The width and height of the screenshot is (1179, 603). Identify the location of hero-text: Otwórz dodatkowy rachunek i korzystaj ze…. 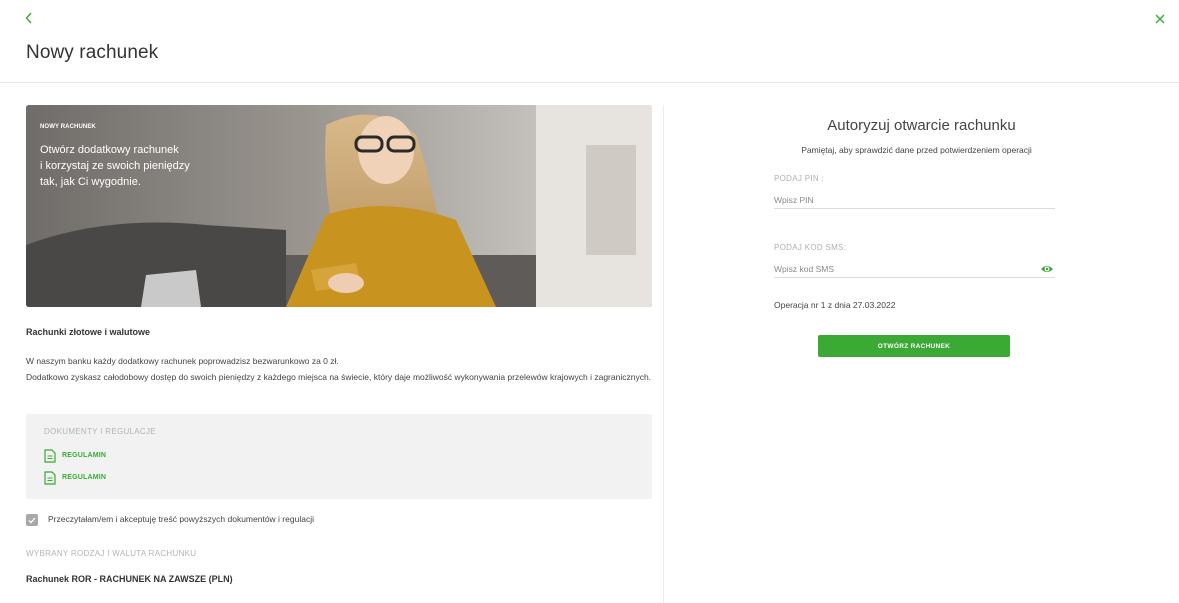
(115, 166).